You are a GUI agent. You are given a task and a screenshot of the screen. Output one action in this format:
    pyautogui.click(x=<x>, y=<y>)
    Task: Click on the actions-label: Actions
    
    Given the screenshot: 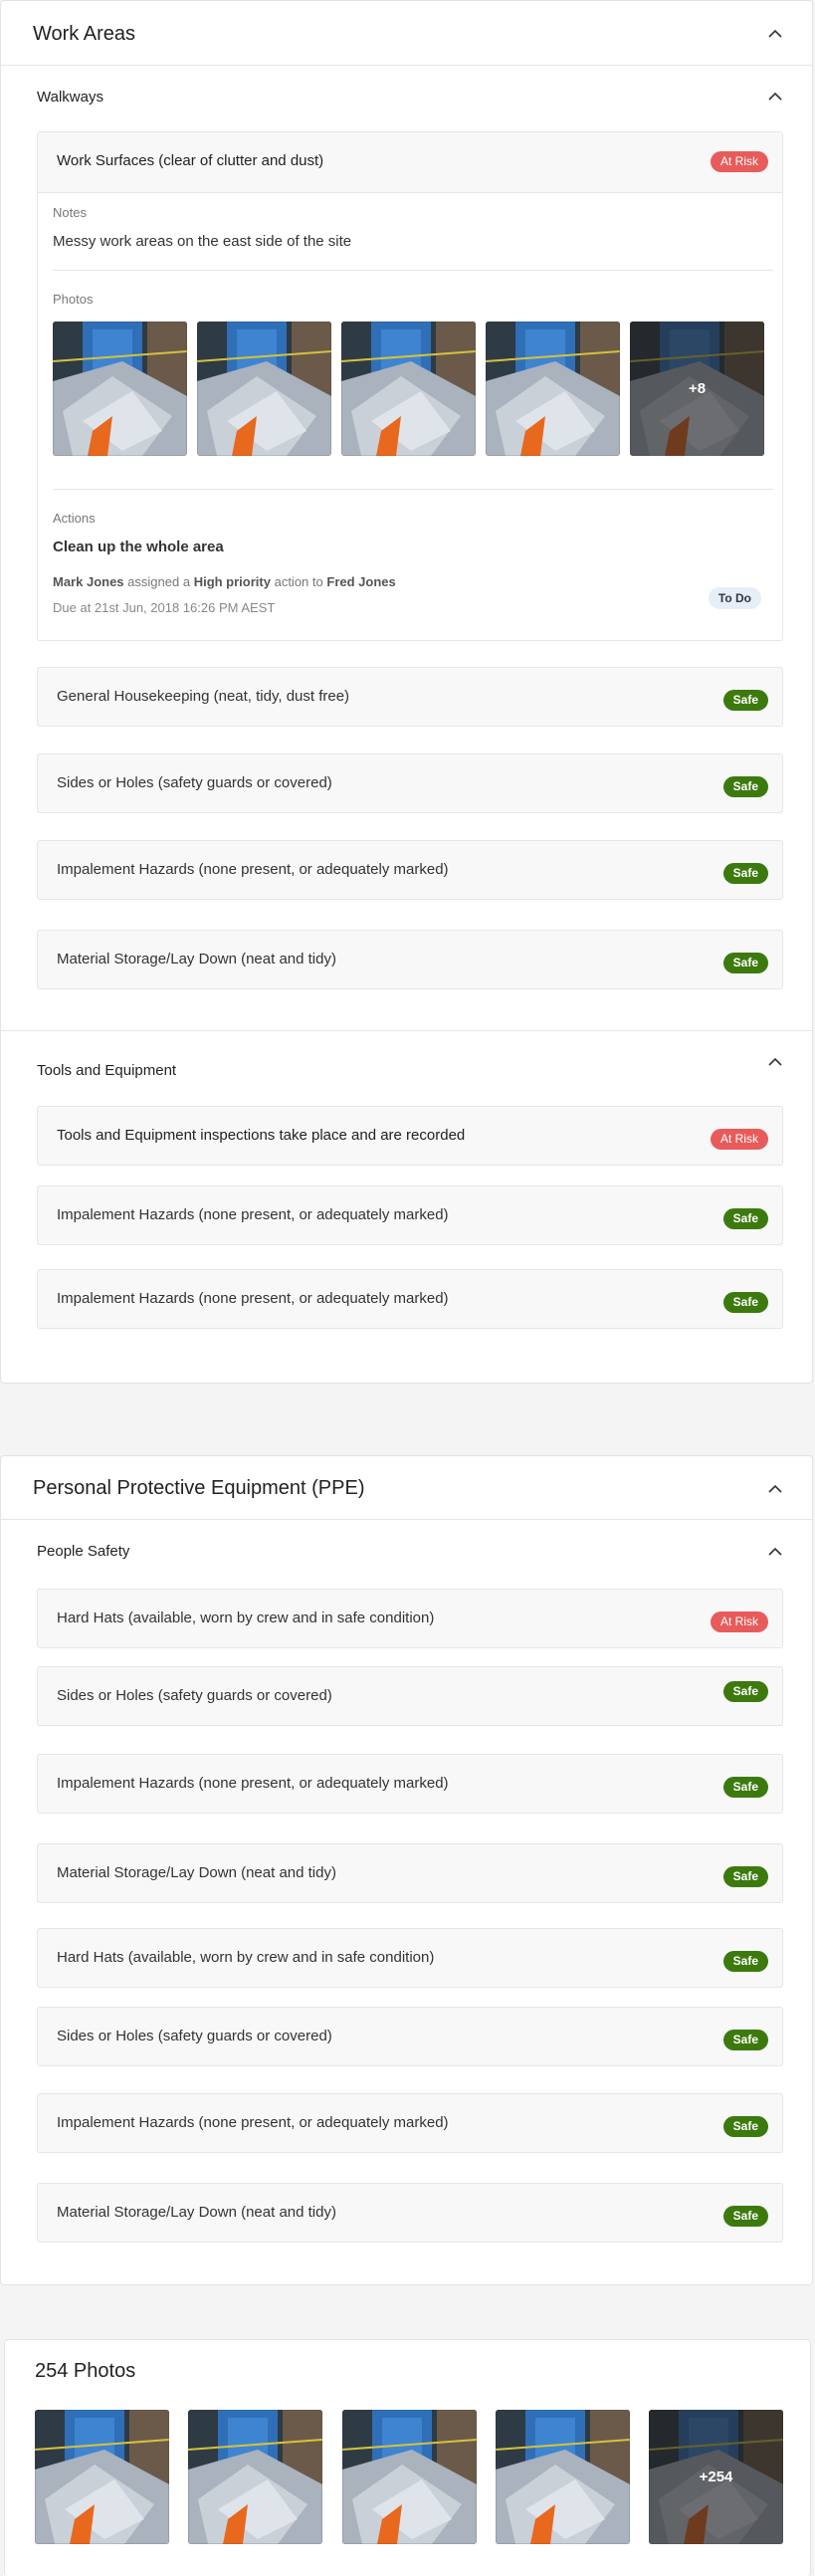 What is the action you would take?
    pyautogui.click(x=74, y=518)
    